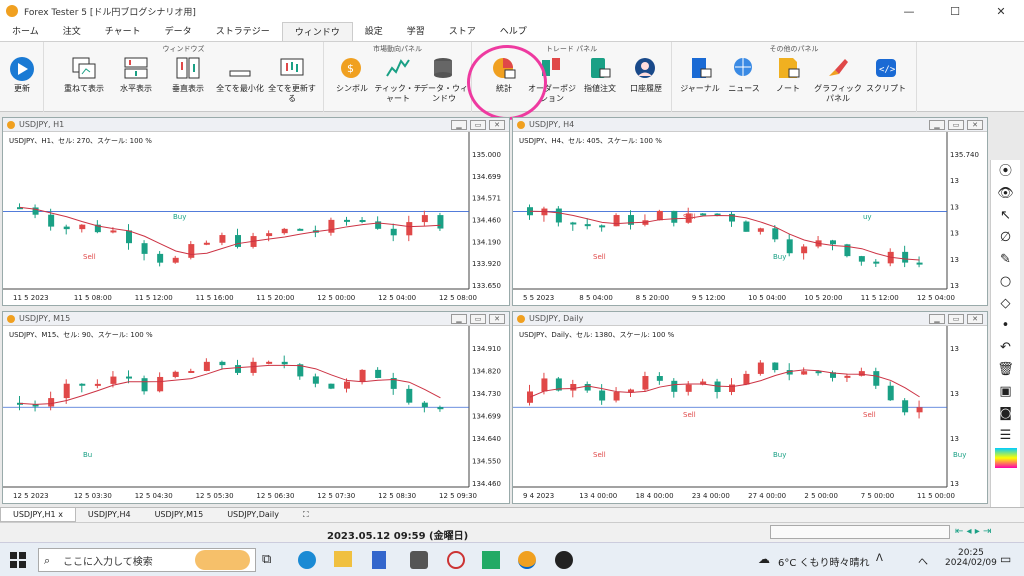 The image size is (1024, 576). What do you see at coordinates (513, 31) in the screenshot?
I see `menu-help: ヘルプ` at bounding box center [513, 31].